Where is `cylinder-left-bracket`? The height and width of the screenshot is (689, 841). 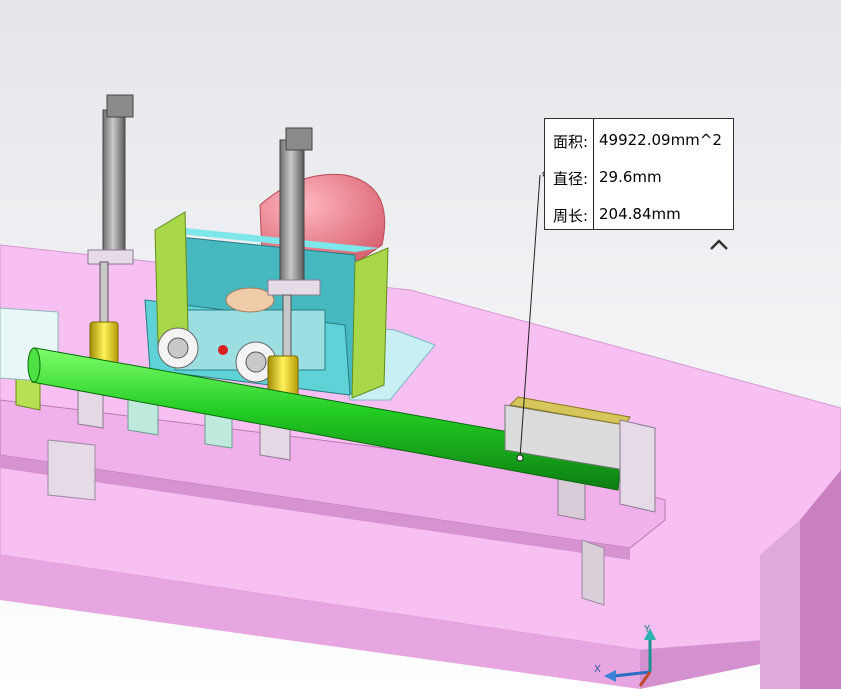 cylinder-left-bracket is located at coordinates (110, 257).